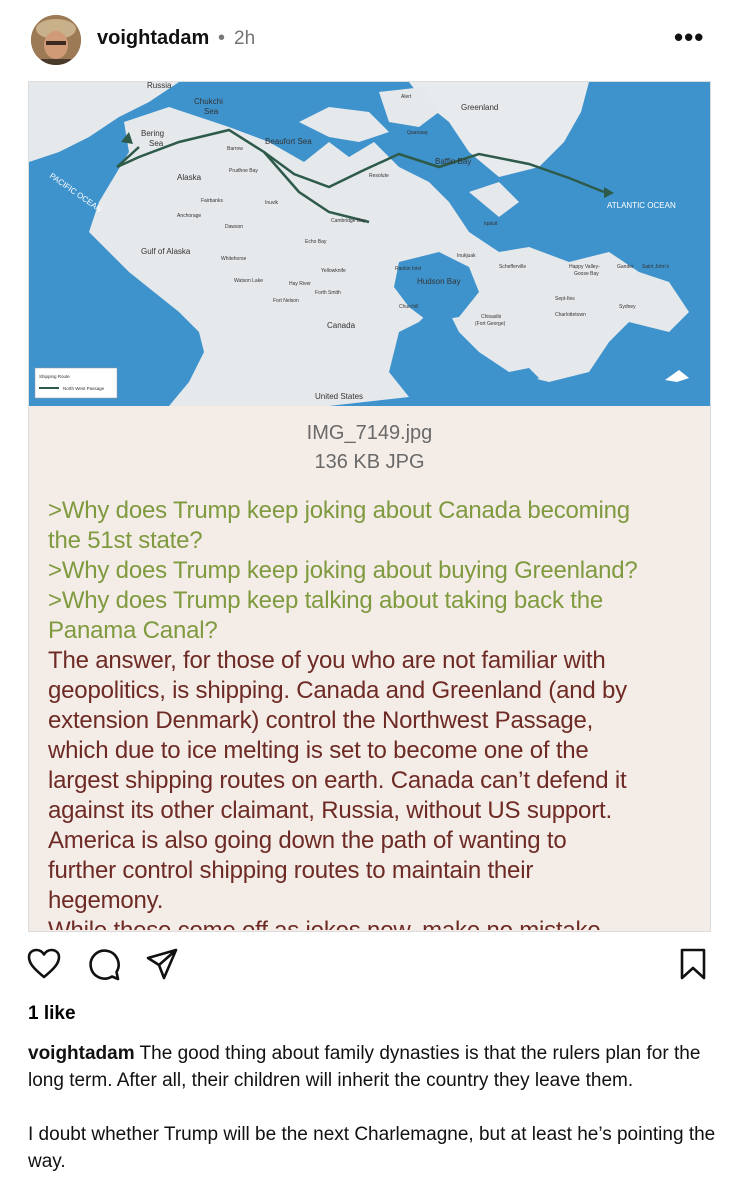 This screenshot has height=1200, width=756. I want to click on map-label-fortsmith: Forth Smith, so click(328, 293).